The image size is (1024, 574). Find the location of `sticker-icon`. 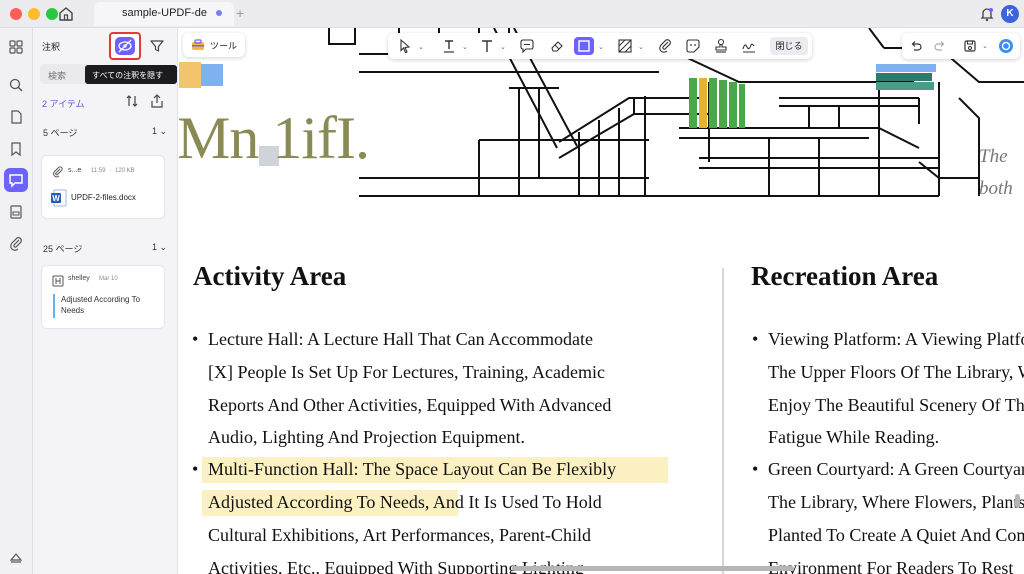

sticker-icon is located at coordinates (693, 46).